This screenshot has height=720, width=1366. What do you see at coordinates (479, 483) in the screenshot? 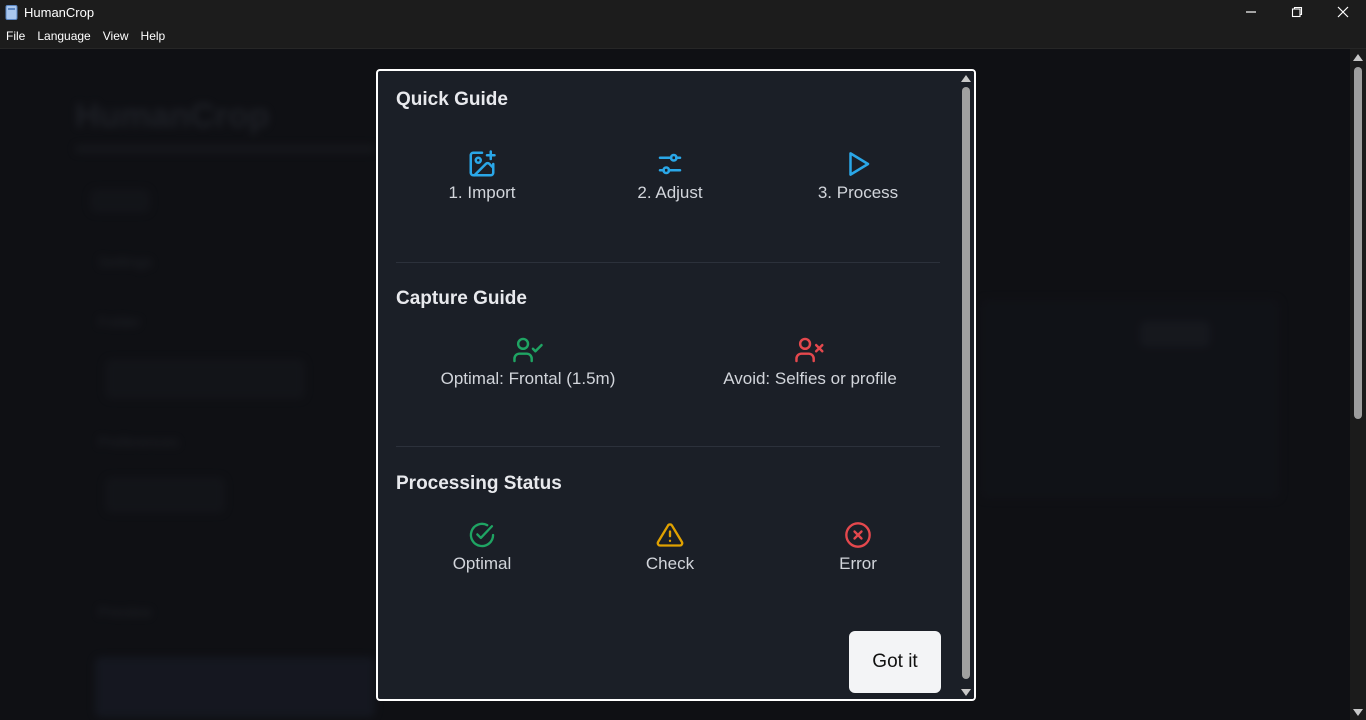
I see `processing-status-title: Processing Status` at bounding box center [479, 483].